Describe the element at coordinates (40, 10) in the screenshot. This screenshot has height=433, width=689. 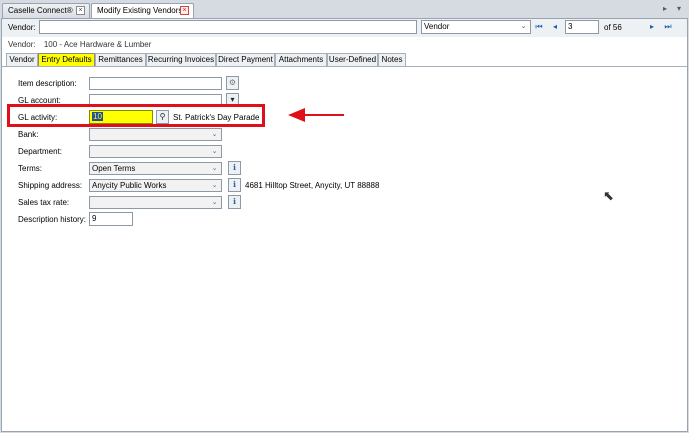
I see `tab-label: Caselle Connect®` at that location.